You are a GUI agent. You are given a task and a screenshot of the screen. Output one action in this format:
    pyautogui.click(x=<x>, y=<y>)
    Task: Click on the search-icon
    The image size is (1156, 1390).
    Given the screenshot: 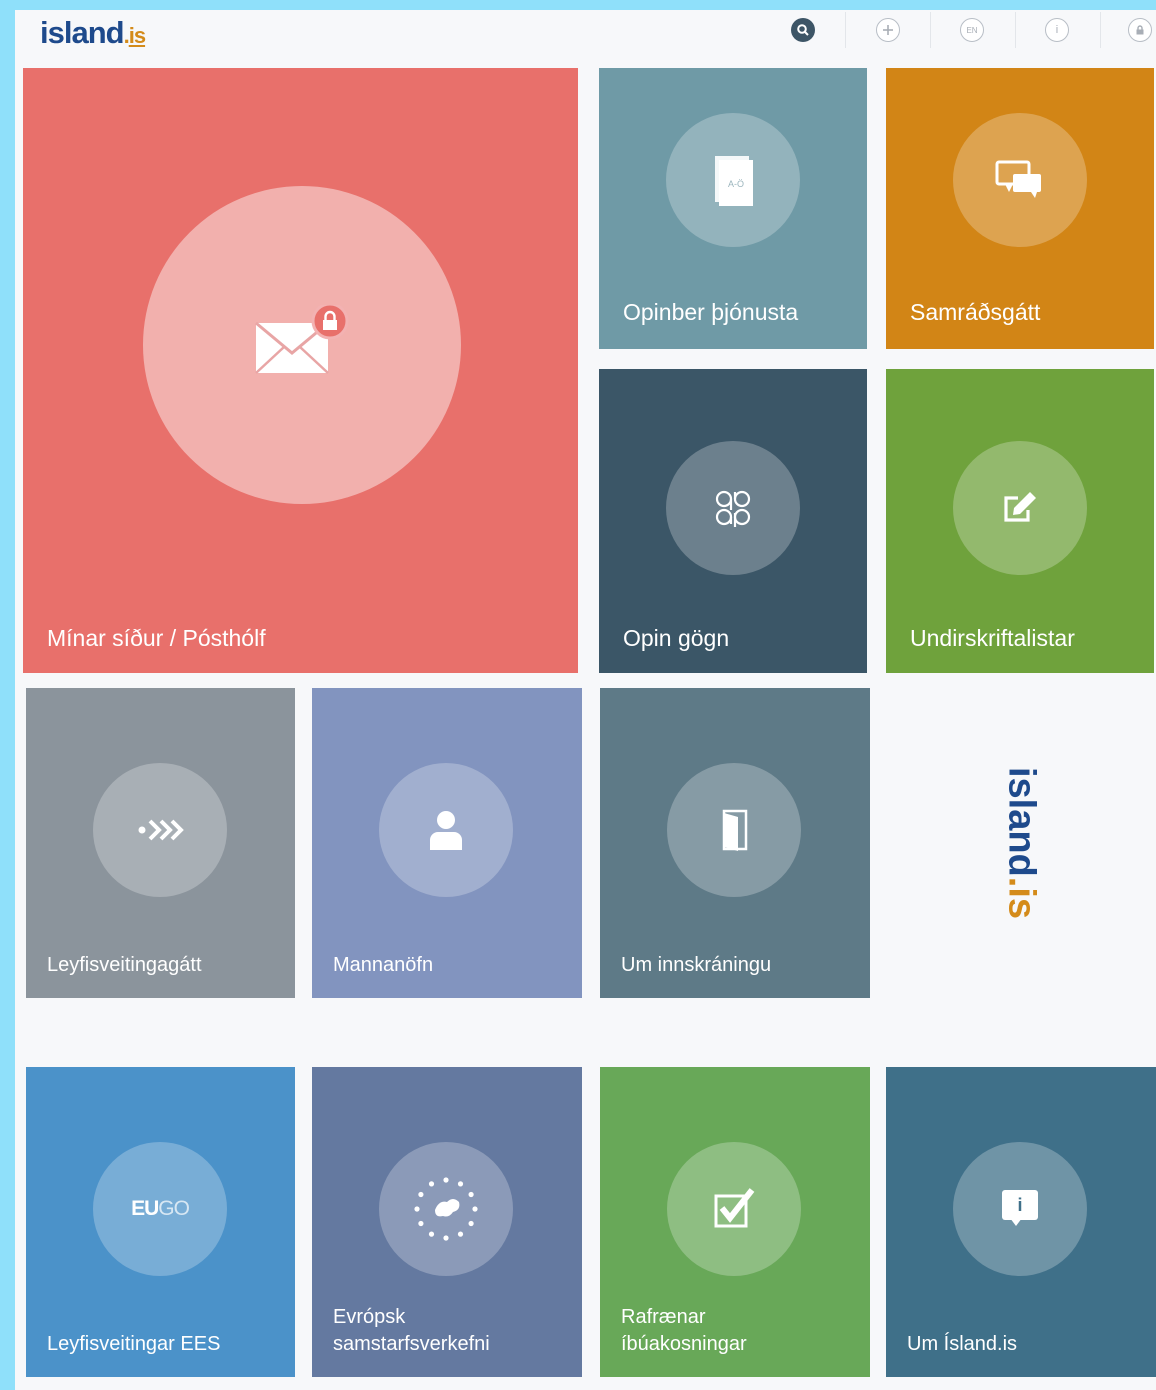 What is the action you would take?
    pyautogui.click(x=803, y=30)
    